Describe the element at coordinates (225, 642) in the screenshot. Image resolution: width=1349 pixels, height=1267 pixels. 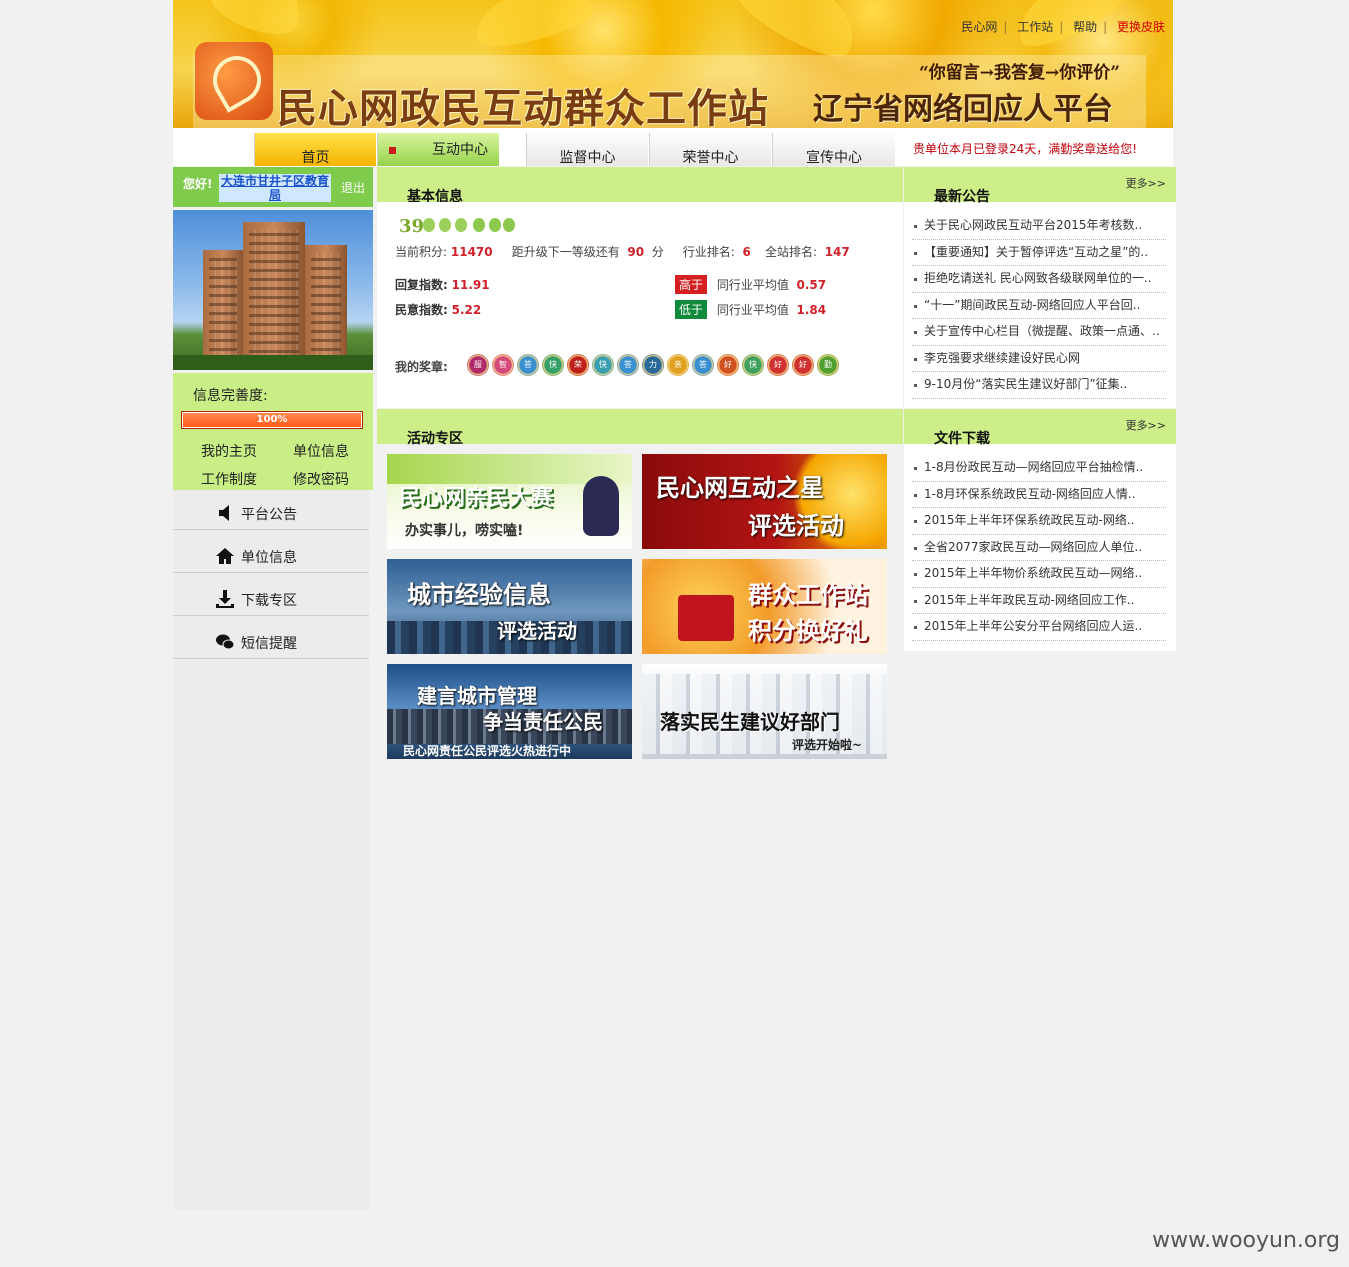
I see `chat-icon` at that location.